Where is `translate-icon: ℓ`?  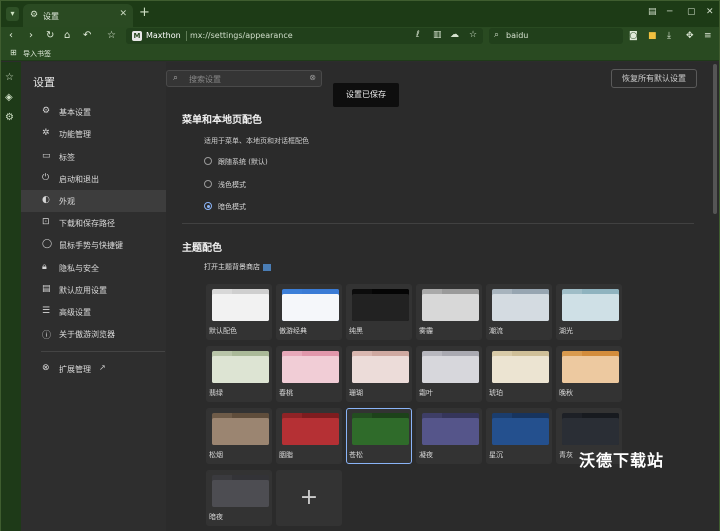
translate-icon: ℓ is located at coordinates (418, 35).